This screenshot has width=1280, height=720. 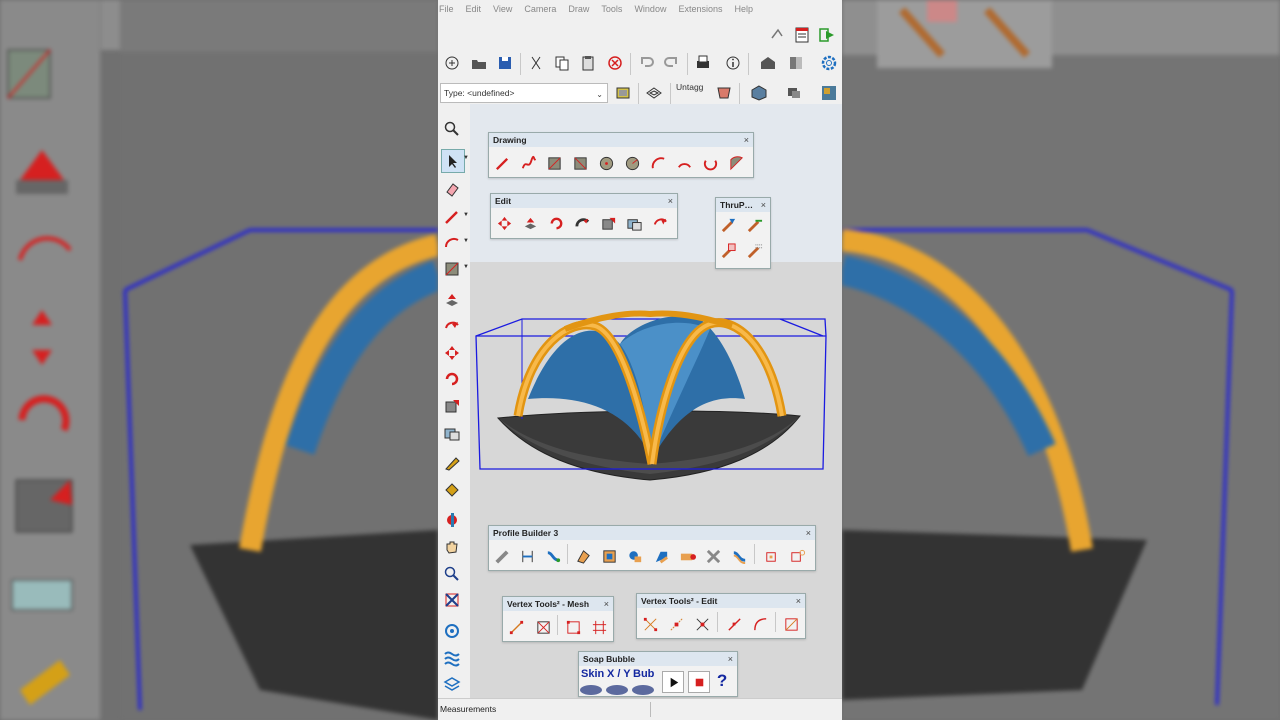 What do you see at coordinates (583, 556) in the screenshot?
I see `profile-extrude-icon` at bounding box center [583, 556].